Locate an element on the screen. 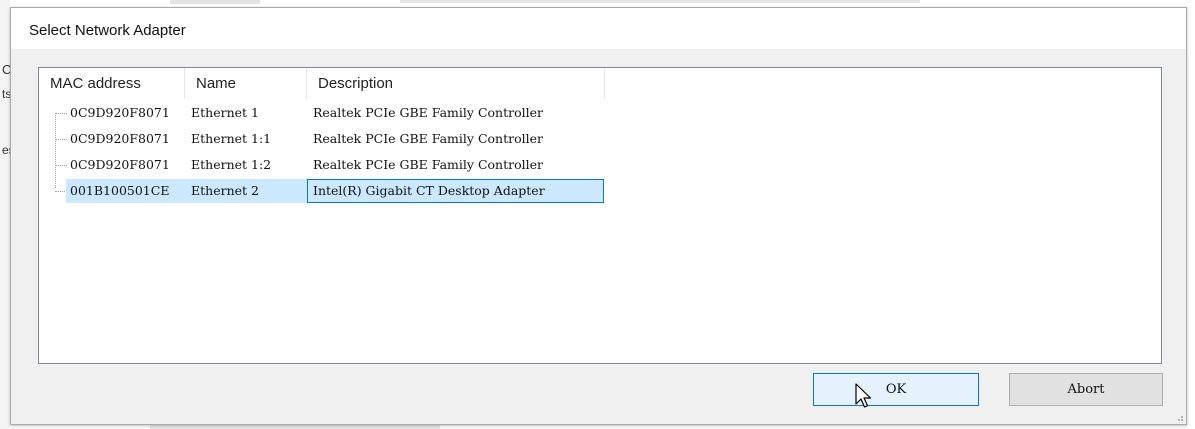 This screenshot has height=429, width=1195. title-bar: Select Network Adapter is located at coordinates (598, 28).